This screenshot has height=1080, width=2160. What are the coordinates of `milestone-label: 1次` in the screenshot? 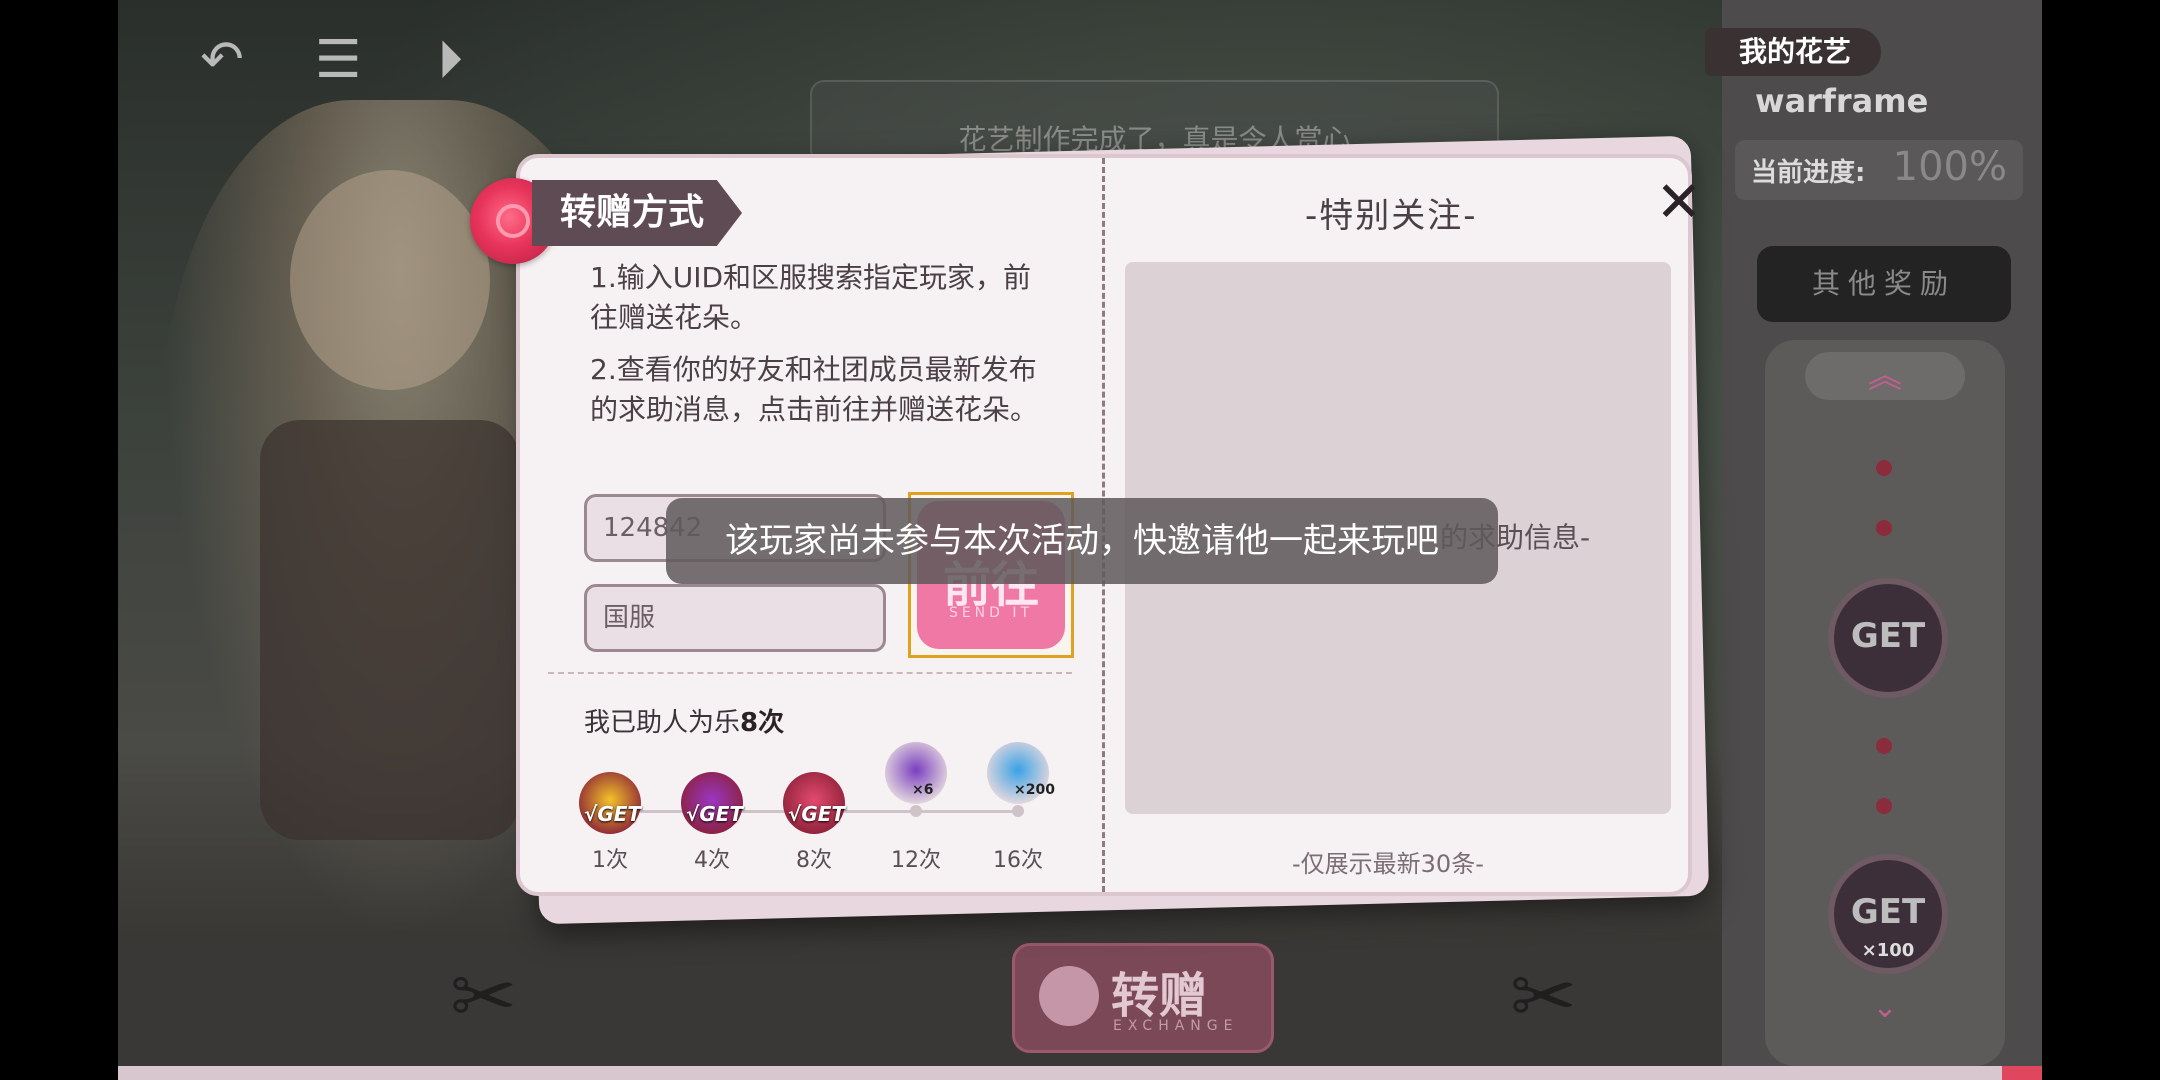 It's located at (610, 860).